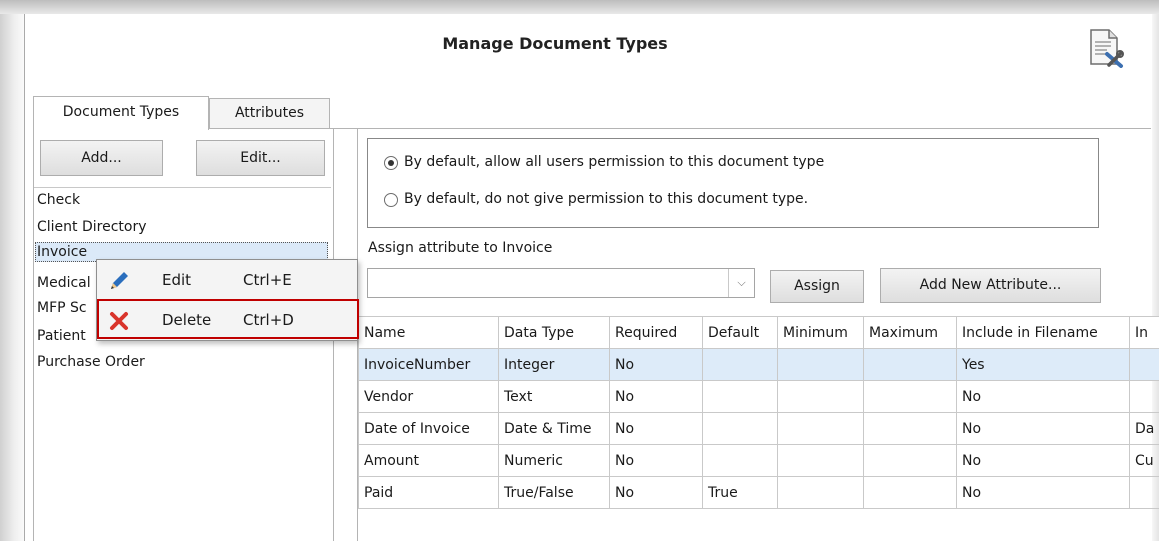  I want to click on table-cell: Da, so click(1144, 429).